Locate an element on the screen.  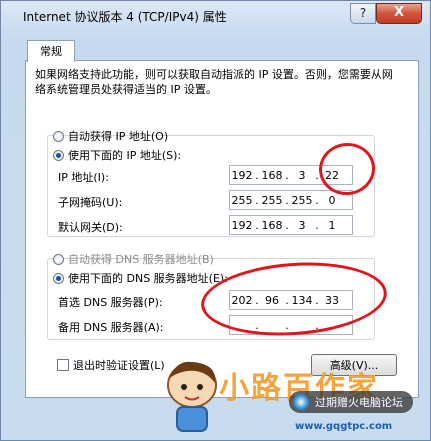
help-button: ? is located at coordinates (363, 13).